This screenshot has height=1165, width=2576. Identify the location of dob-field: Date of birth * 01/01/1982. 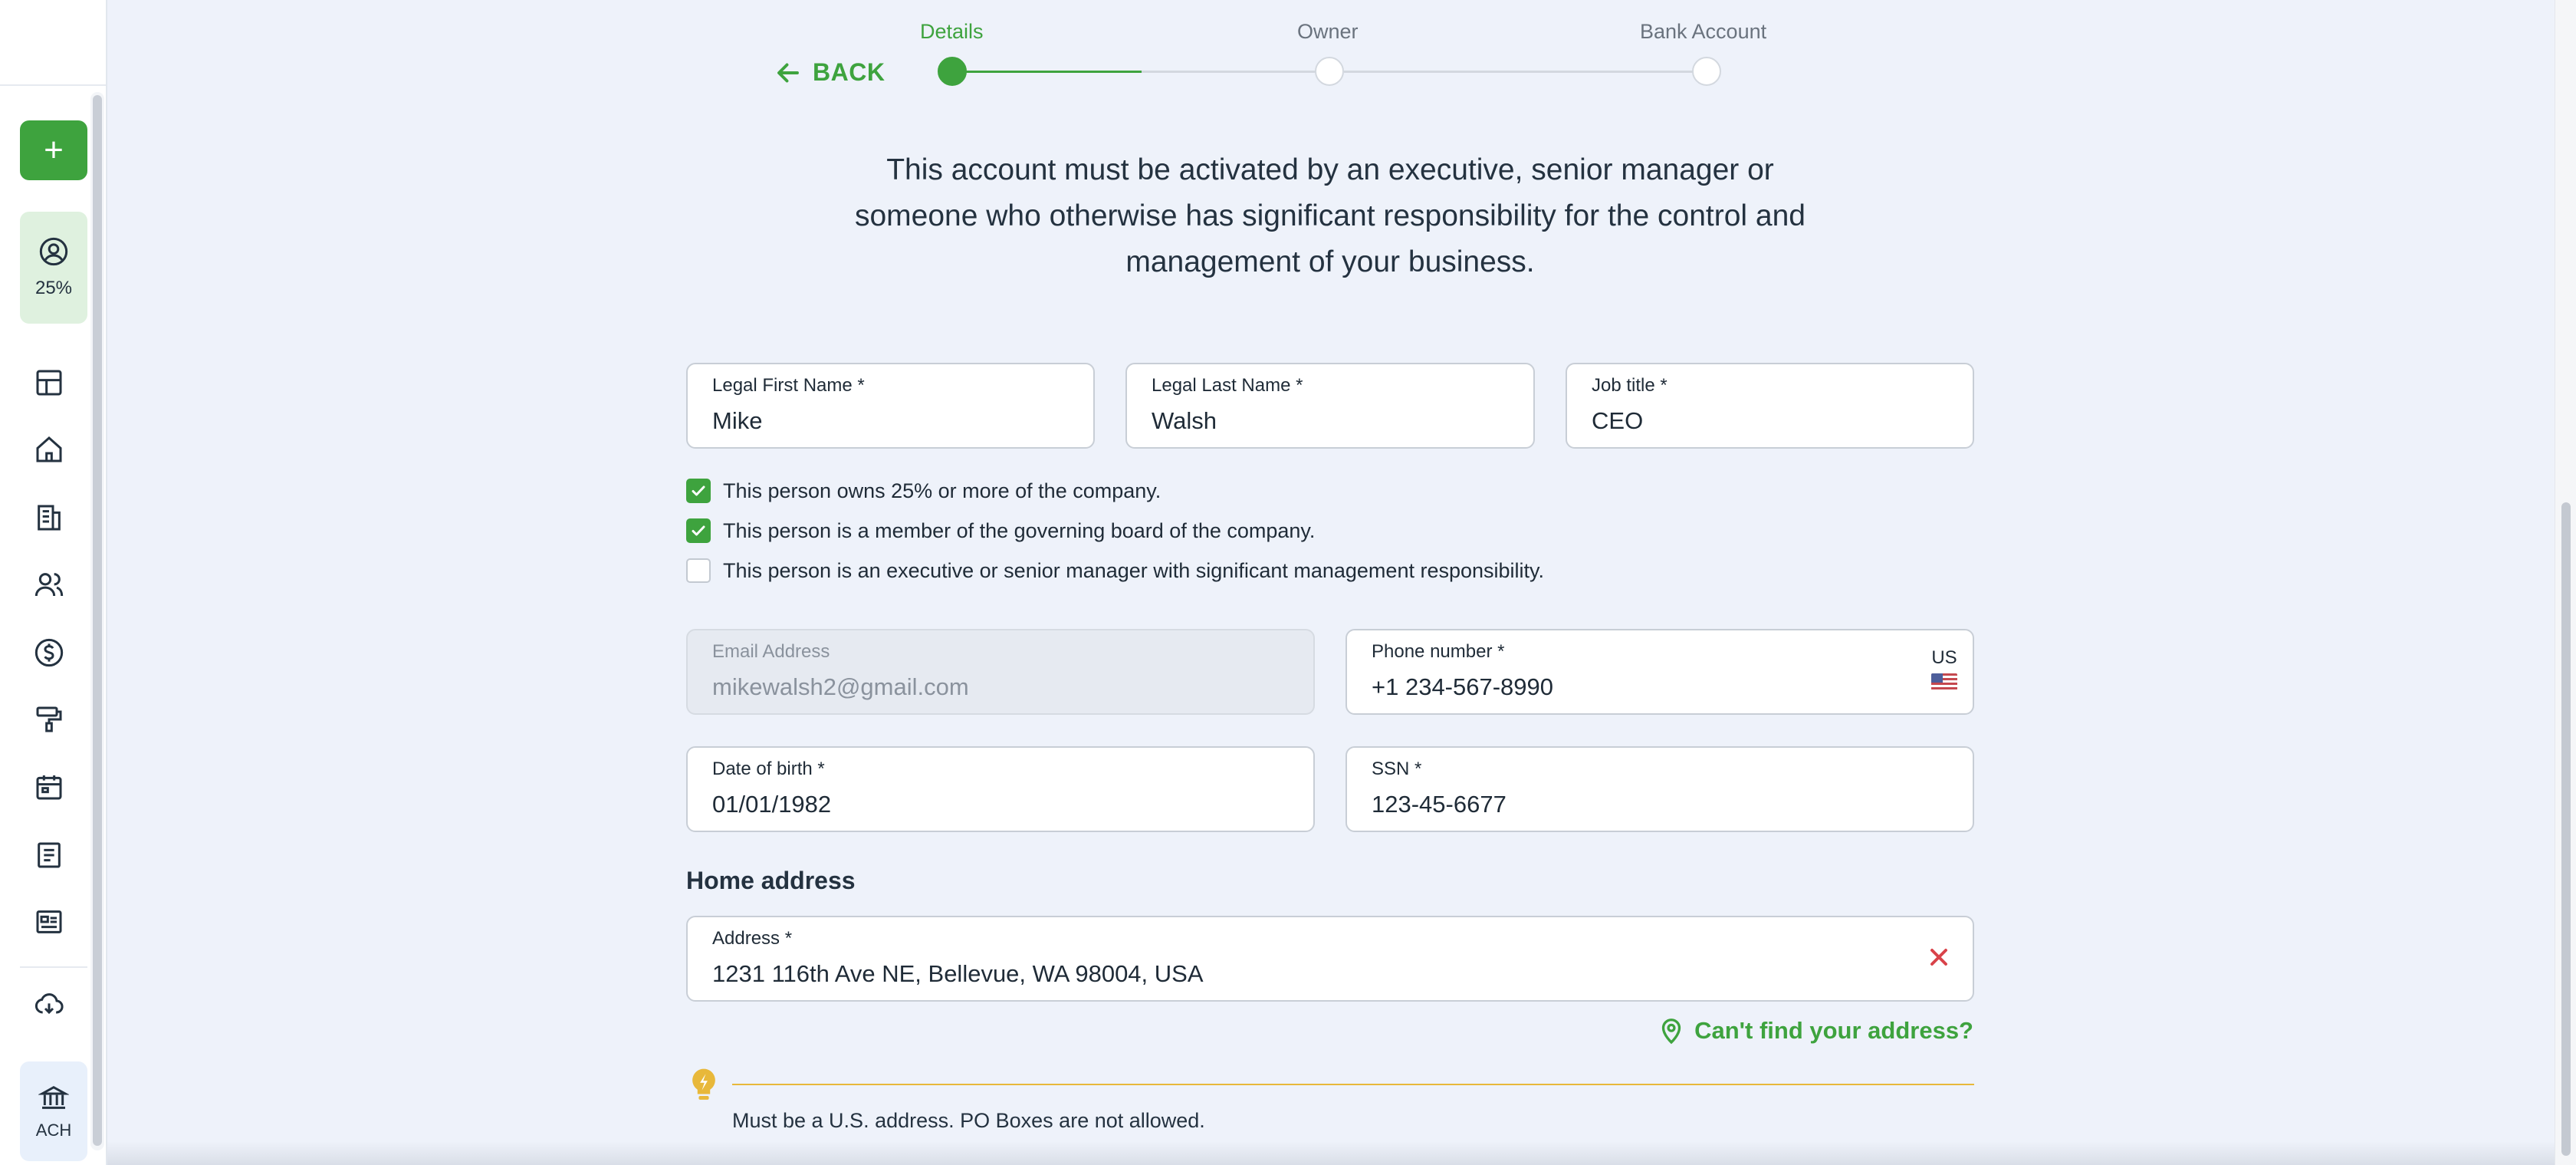
(1001, 789).